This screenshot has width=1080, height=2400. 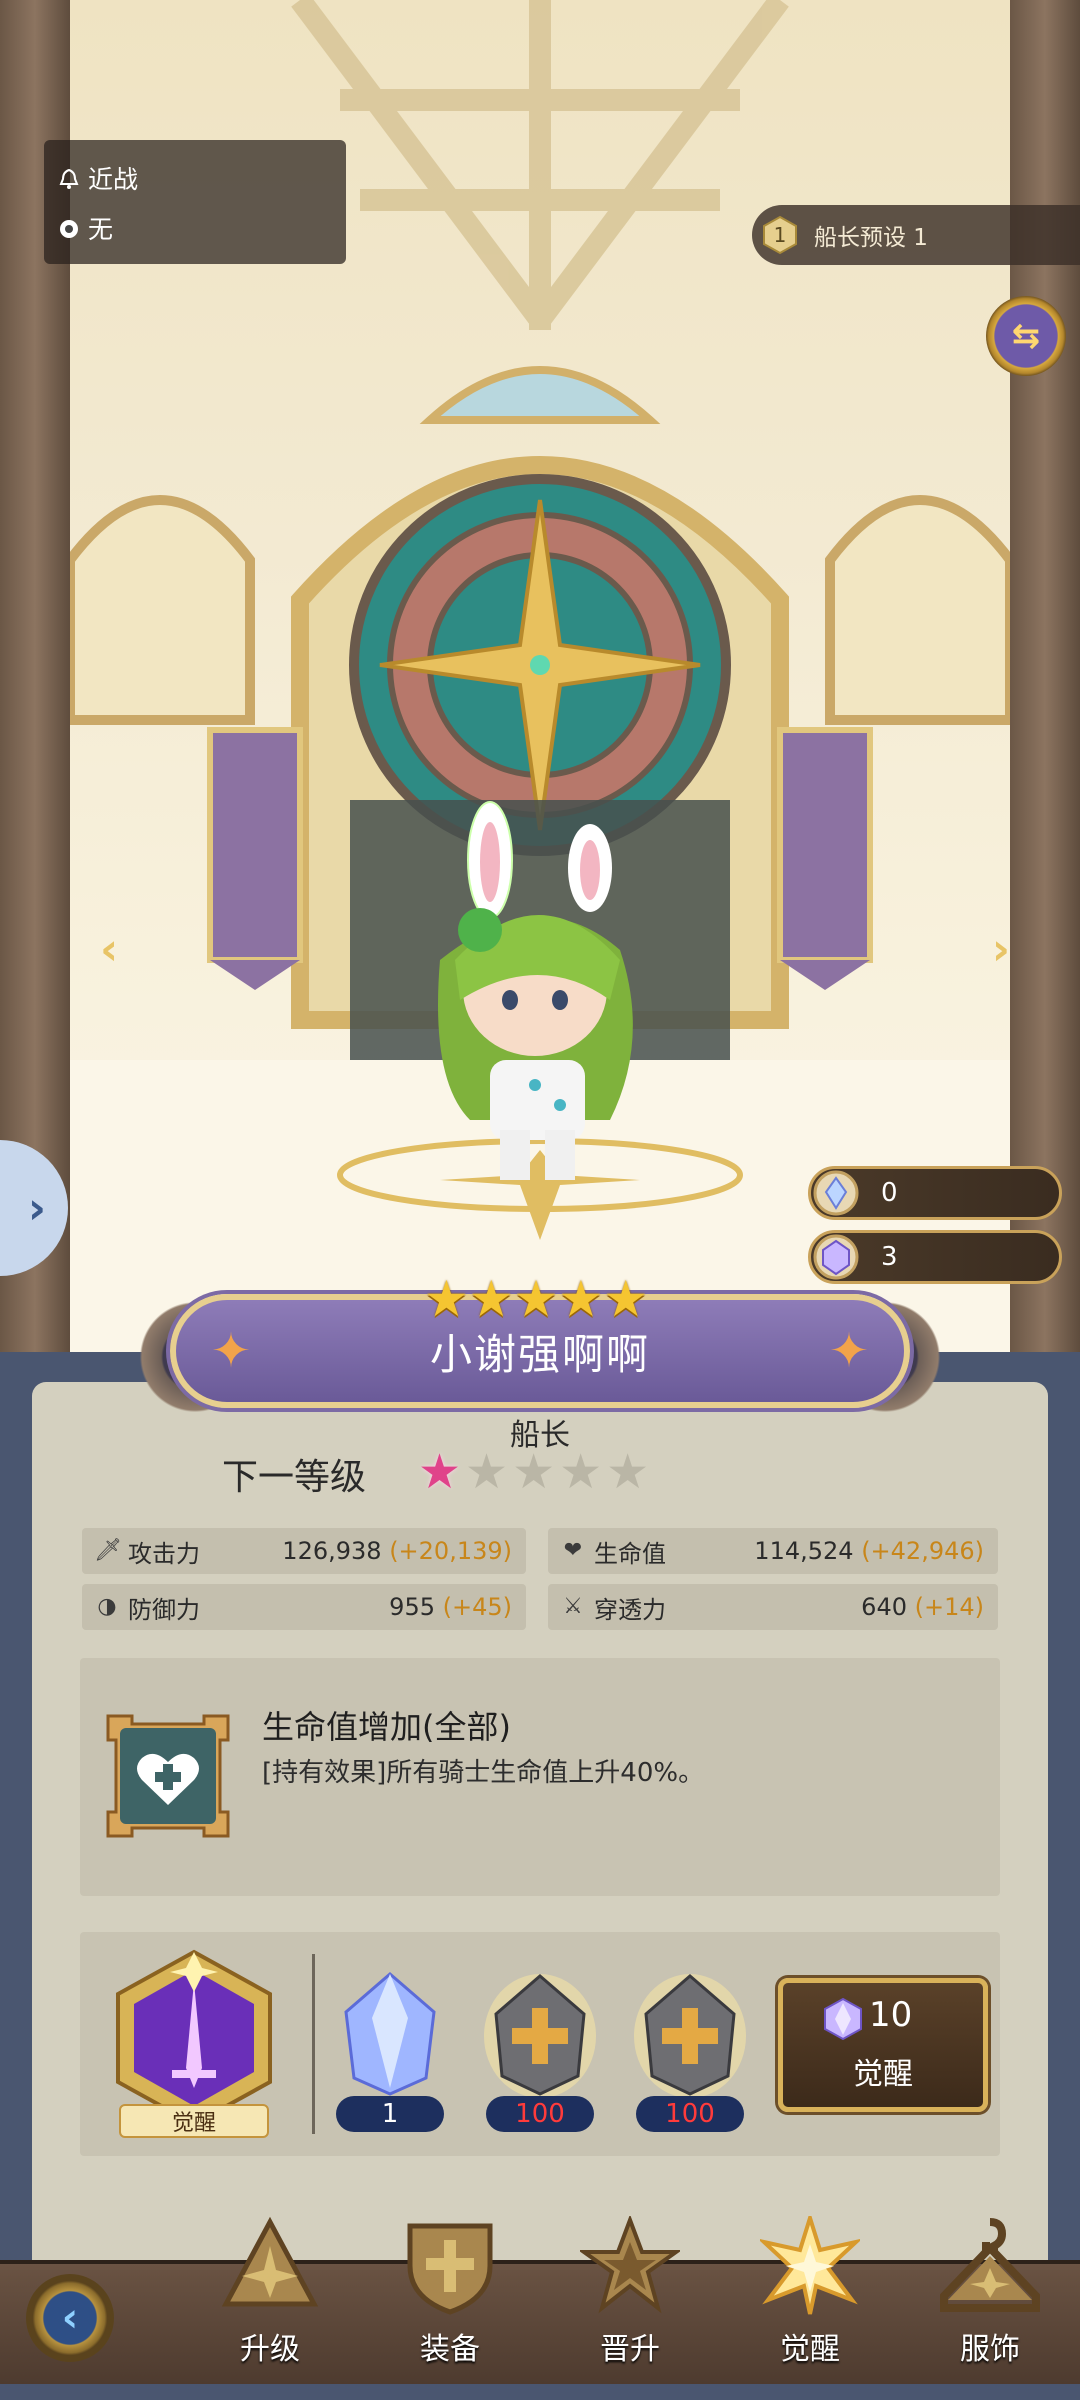 I want to click on back-arrow-icon: ‹, so click(x=70, y=2318).